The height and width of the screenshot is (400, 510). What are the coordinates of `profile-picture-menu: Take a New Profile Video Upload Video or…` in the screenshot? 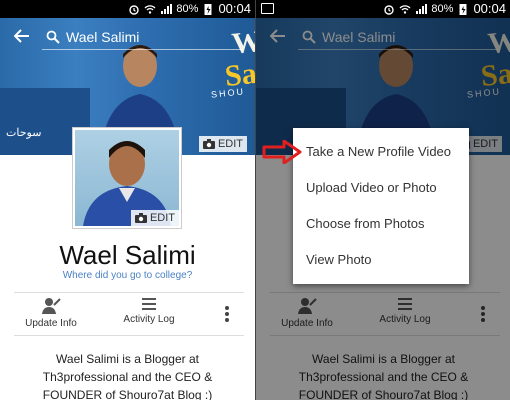 It's located at (381, 206).